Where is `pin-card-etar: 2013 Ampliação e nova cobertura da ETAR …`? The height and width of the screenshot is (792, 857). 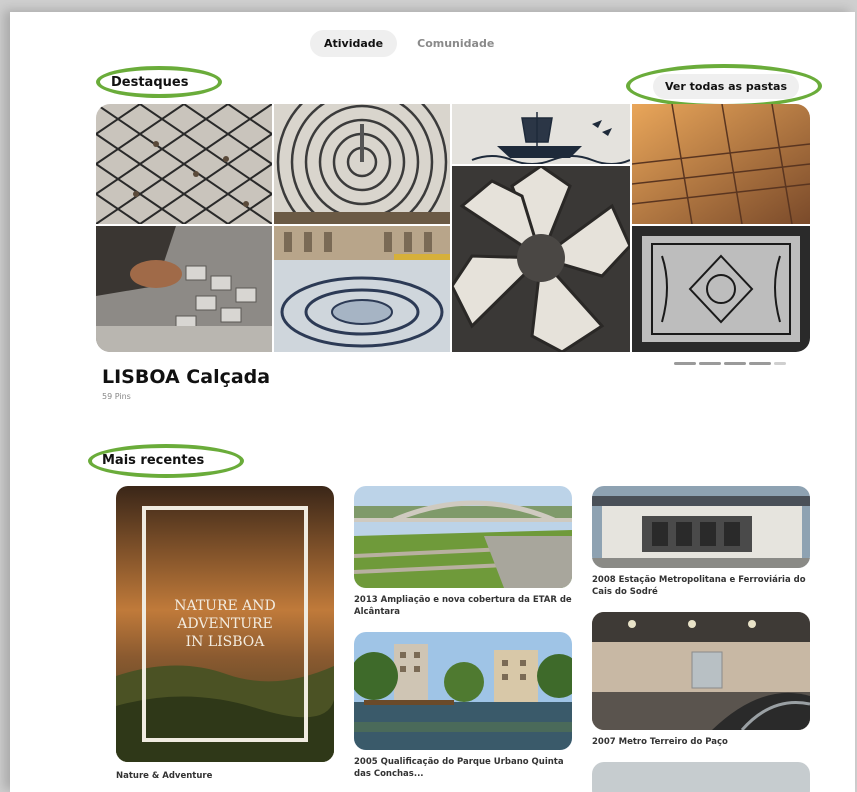
pin-card-etar: 2013 Ampliação e nova cobertura da ETAR … is located at coordinates (463, 552).